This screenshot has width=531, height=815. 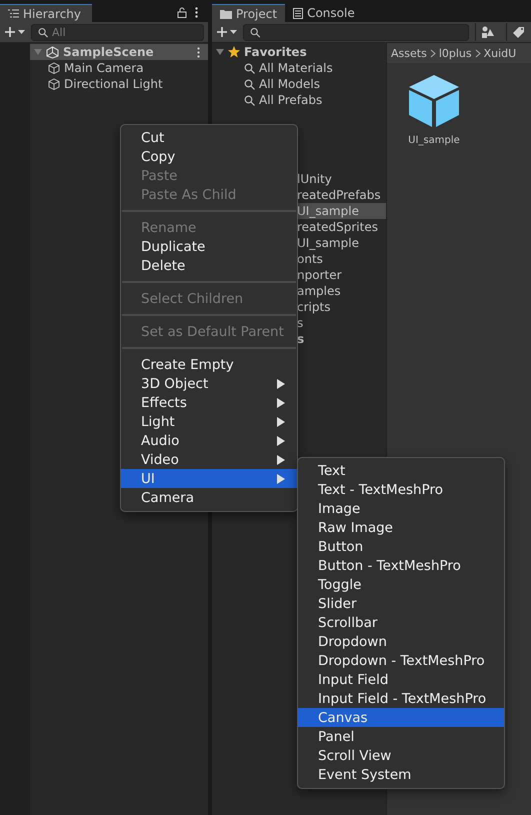 What do you see at coordinates (401, 755) in the screenshot?
I see `menu-item: Scroll View` at bounding box center [401, 755].